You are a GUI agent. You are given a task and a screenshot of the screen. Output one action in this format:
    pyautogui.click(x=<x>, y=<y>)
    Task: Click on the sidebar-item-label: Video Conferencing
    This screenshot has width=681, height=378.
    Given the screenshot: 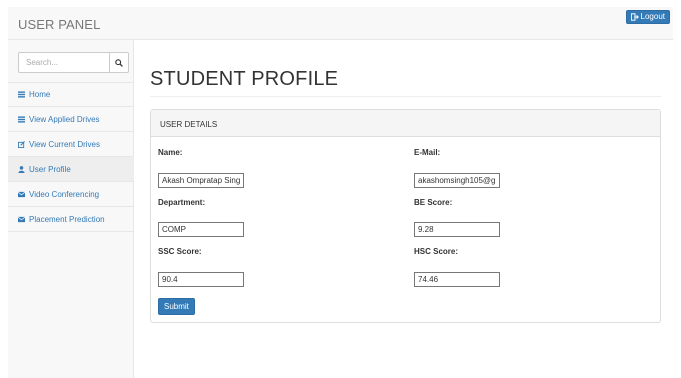 What is the action you would take?
    pyautogui.click(x=64, y=194)
    